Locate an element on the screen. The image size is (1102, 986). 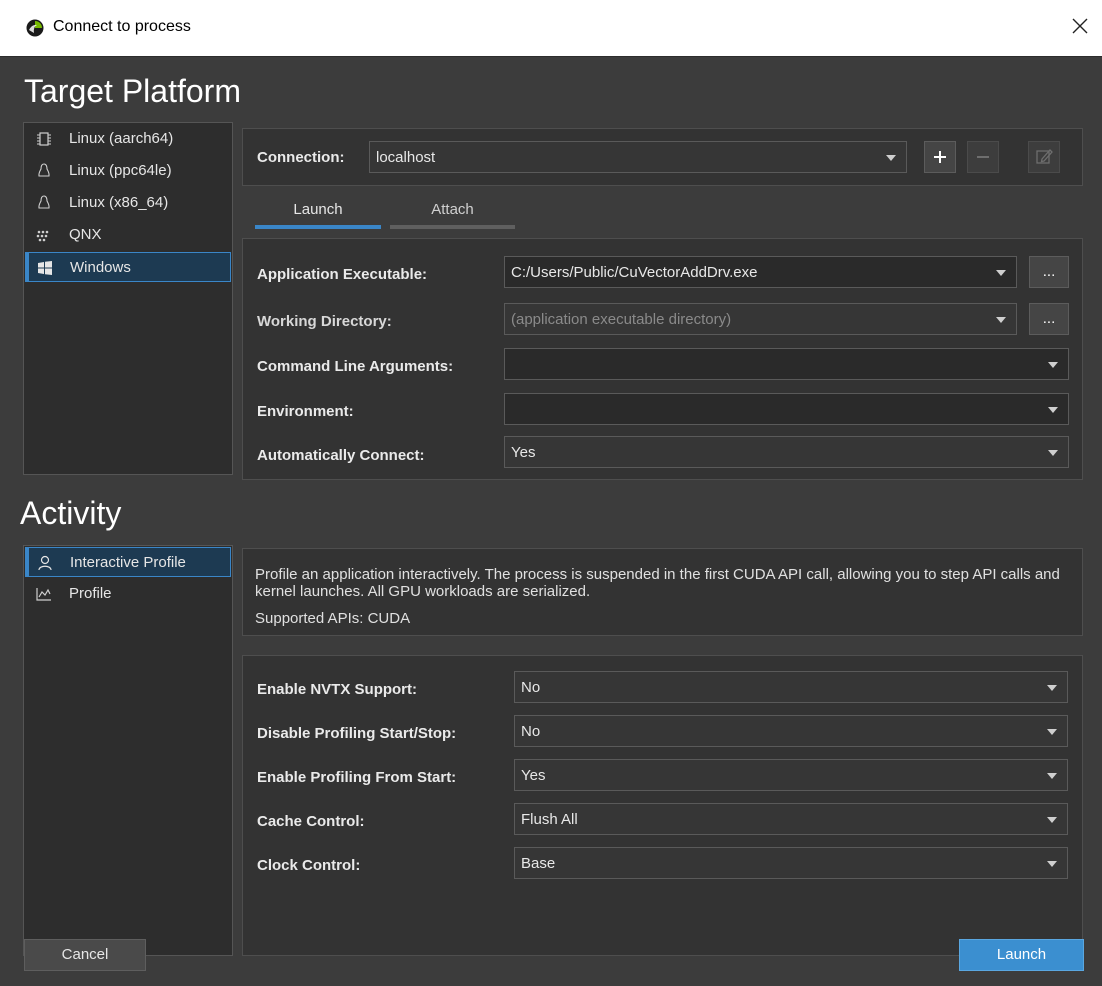
connection-panel: Connection: localhost is located at coordinates (662, 157).